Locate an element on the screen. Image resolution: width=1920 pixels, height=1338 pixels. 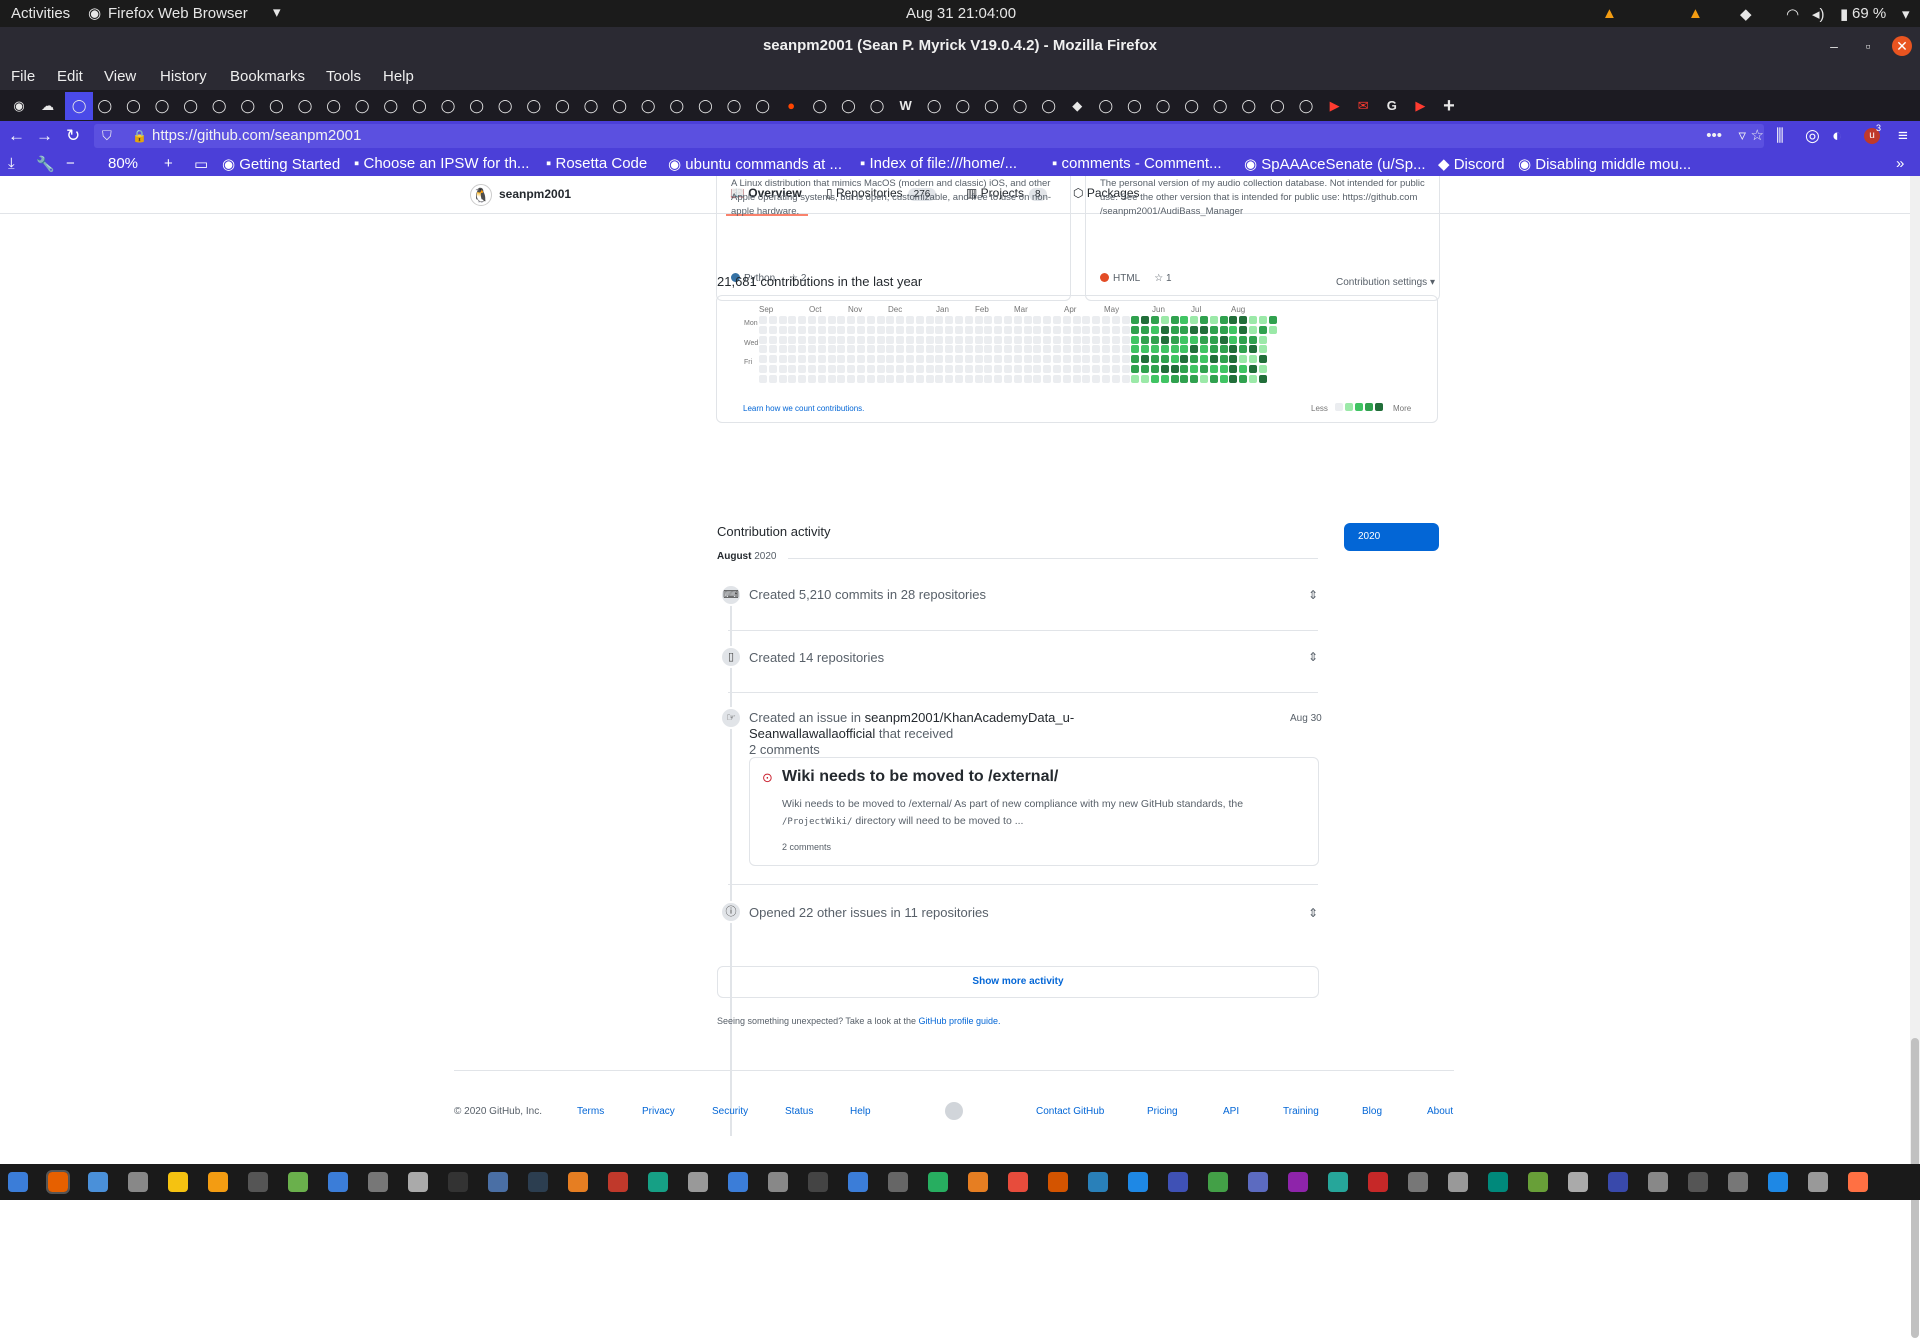
vlc-icon: ▲ is located at coordinates (1695, 13).